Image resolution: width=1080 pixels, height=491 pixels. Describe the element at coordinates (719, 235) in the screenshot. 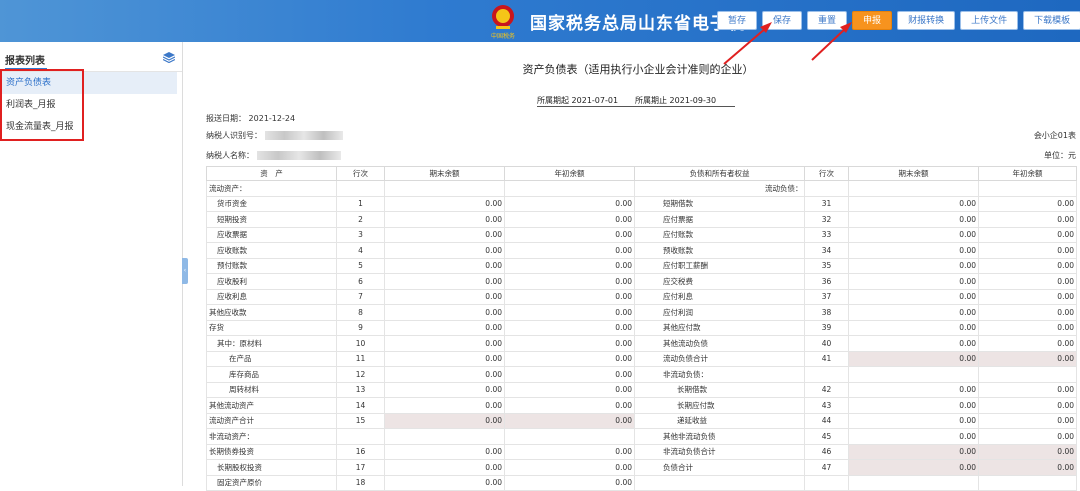

I see `liability-item-name: 应付账款` at that location.